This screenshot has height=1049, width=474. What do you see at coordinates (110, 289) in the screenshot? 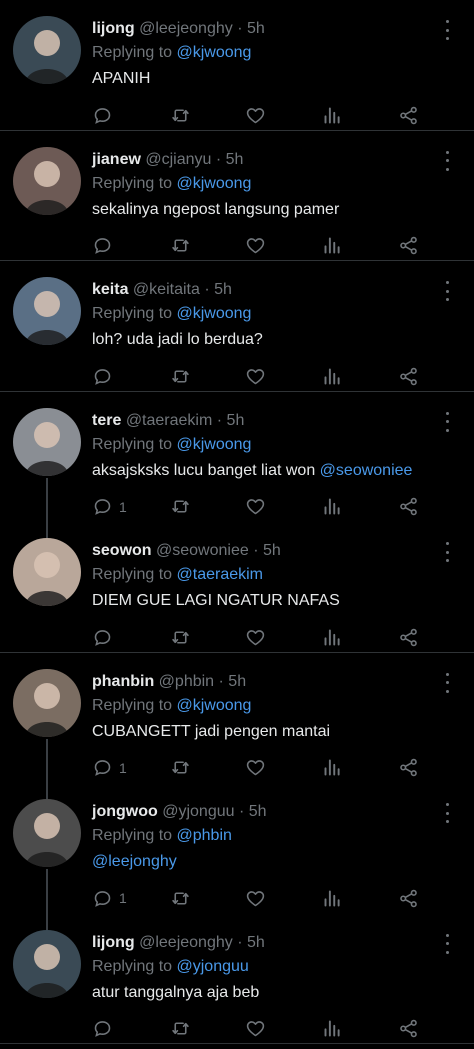
I see `display-name: keita` at bounding box center [110, 289].